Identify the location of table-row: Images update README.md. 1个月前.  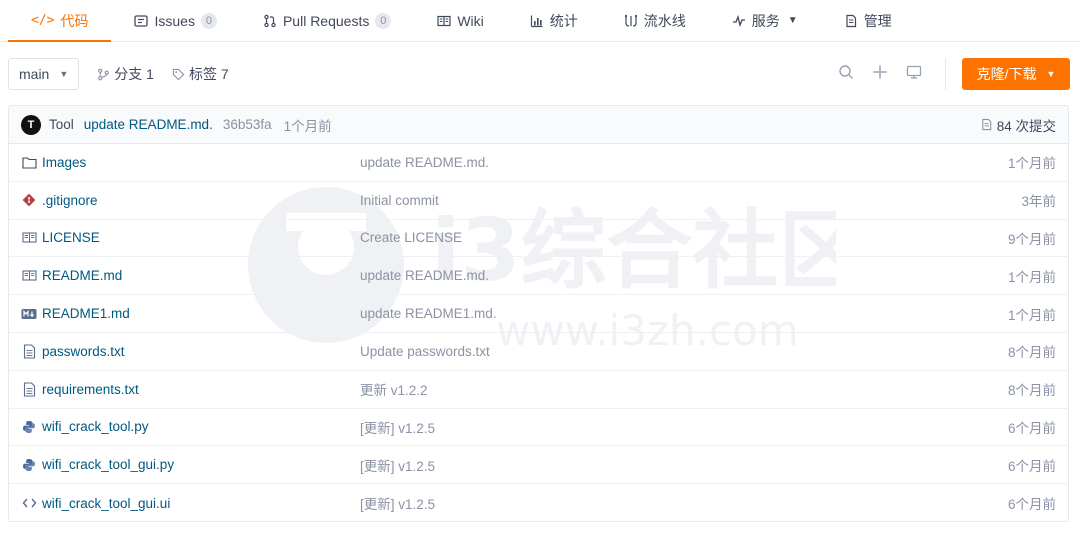
(538, 163).